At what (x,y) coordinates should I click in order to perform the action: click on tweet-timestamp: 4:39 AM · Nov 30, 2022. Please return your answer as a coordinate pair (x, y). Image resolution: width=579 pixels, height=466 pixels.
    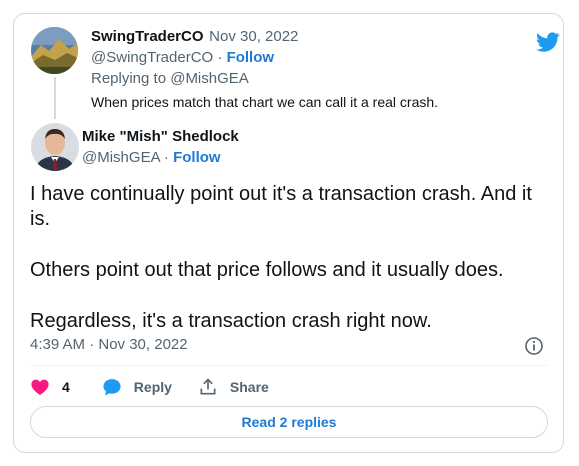
    Looking at the image, I should click on (109, 344).